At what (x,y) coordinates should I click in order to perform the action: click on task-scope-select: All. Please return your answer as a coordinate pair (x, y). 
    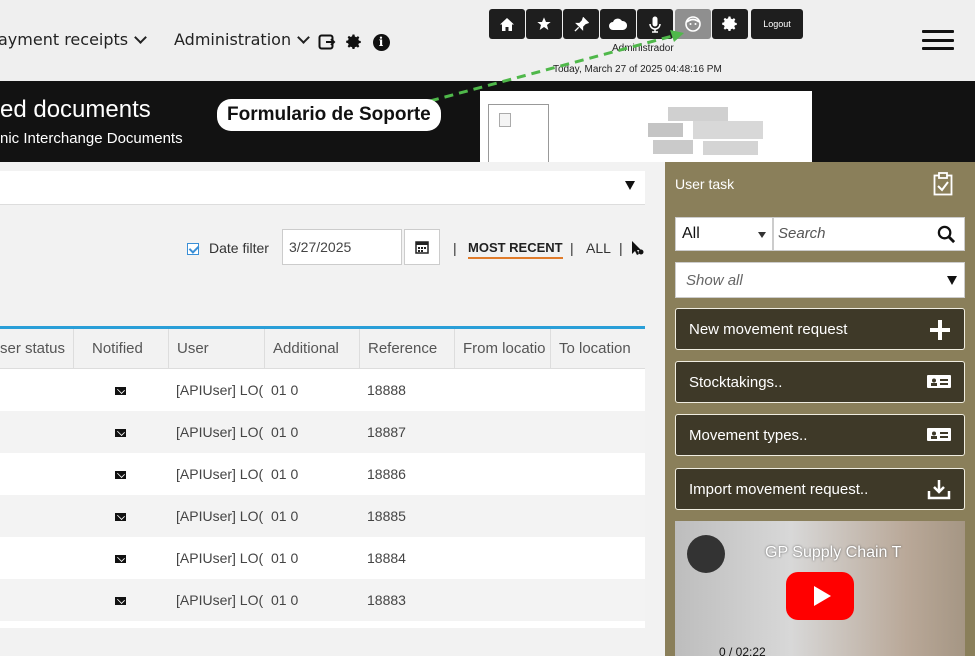
    Looking at the image, I should click on (724, 234).